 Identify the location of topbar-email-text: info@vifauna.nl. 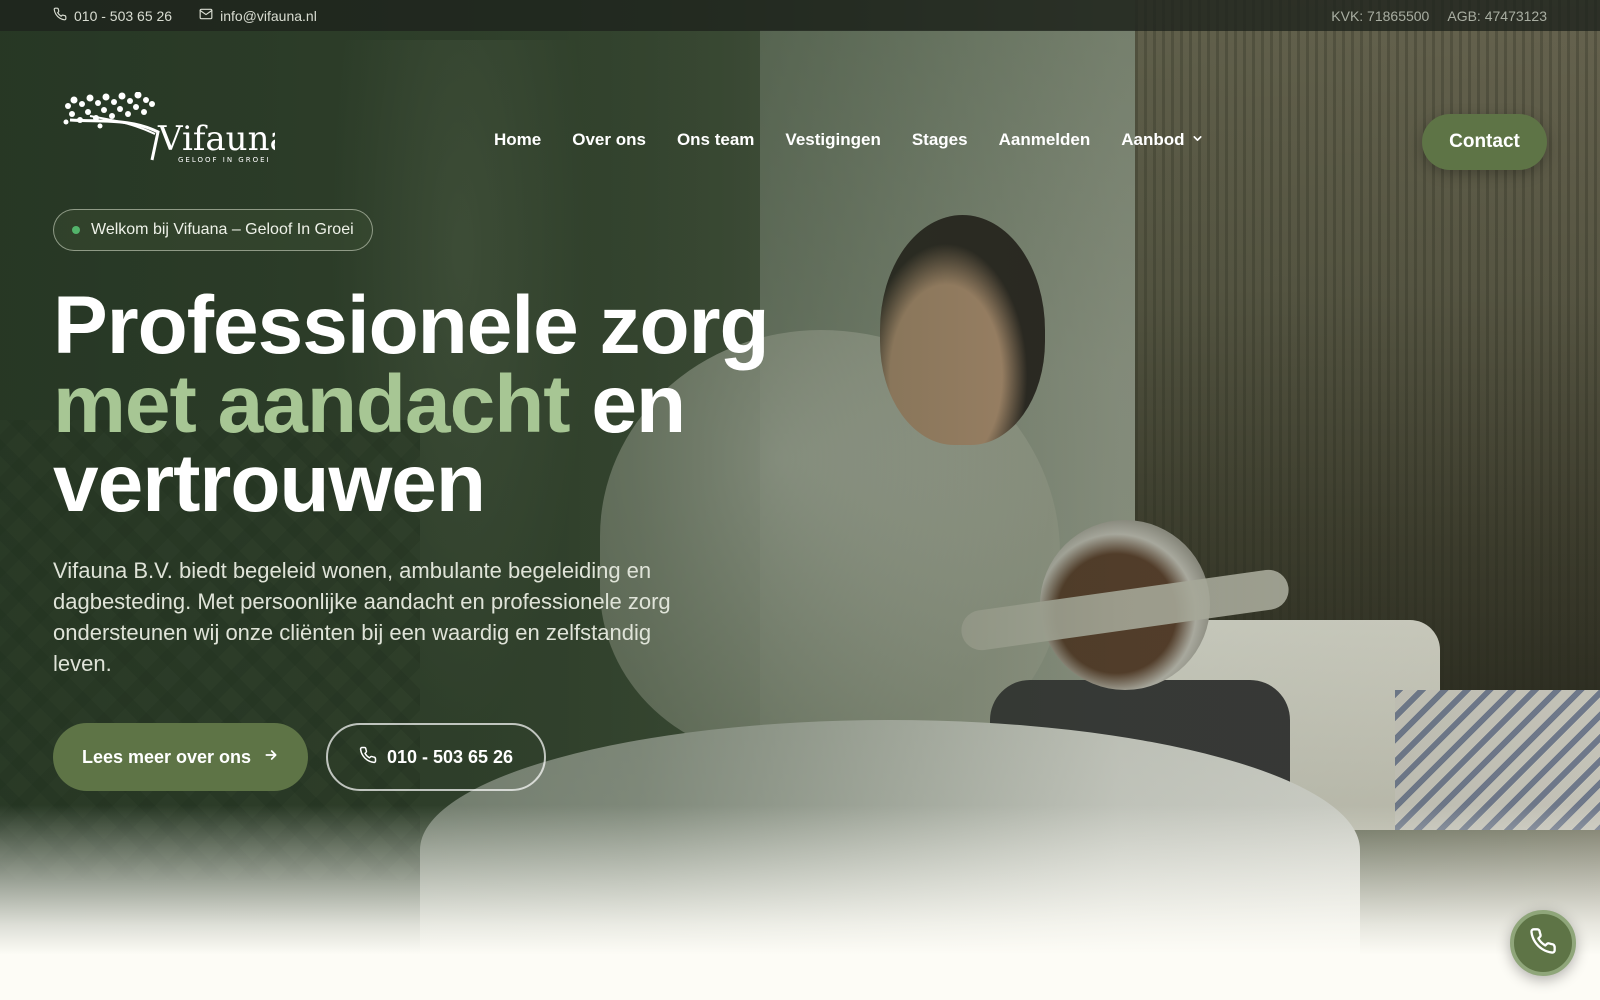
(268, 15).